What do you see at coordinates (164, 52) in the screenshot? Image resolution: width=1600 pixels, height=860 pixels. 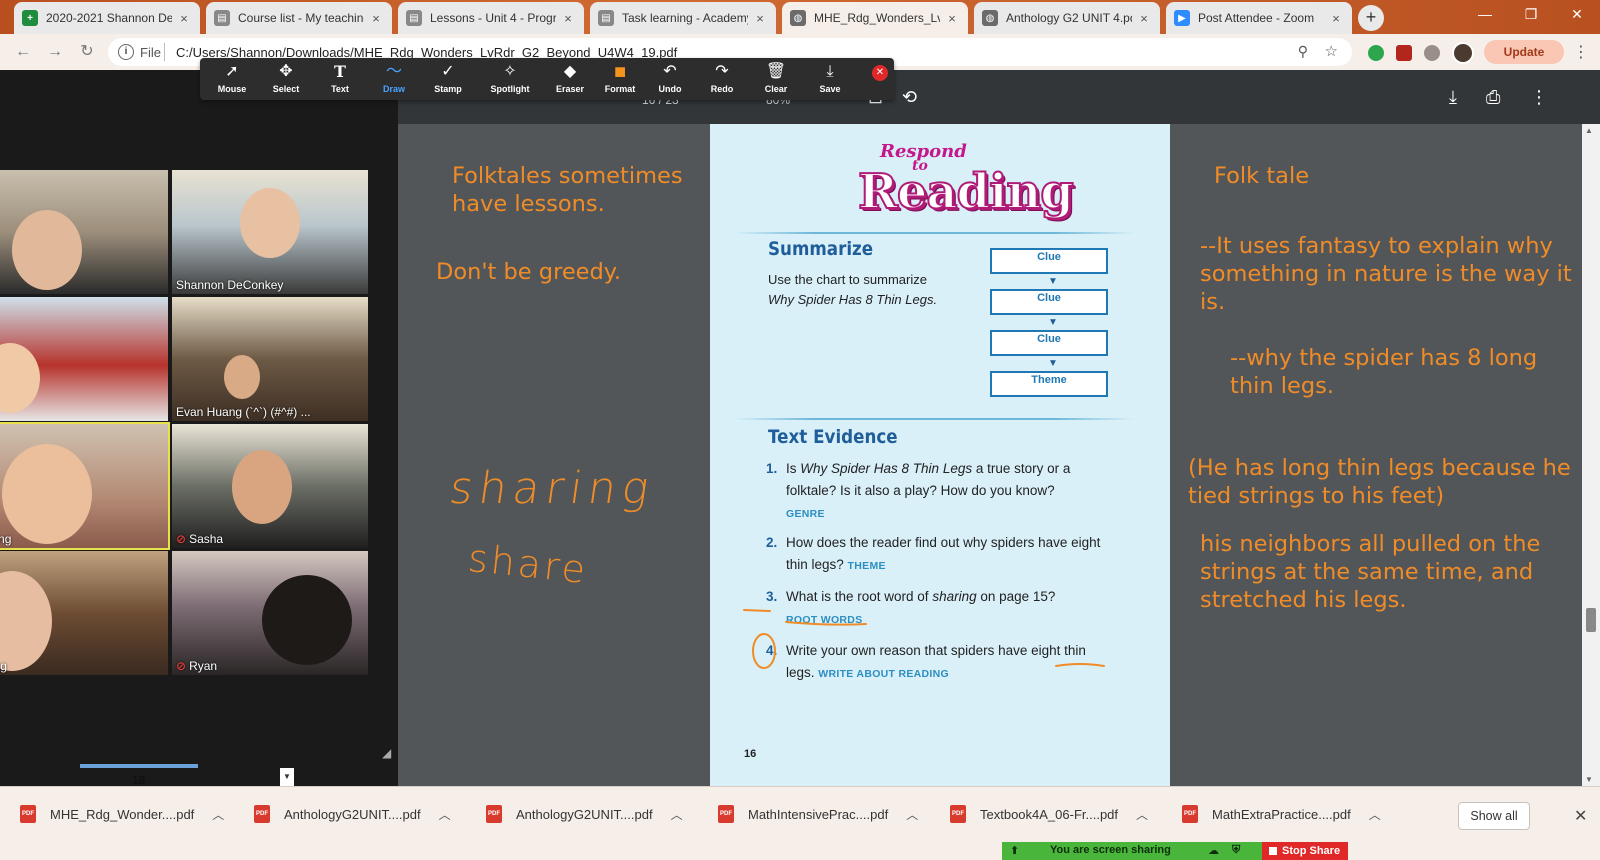 I see `omnibox-divider` at bounding box center [164, 52].